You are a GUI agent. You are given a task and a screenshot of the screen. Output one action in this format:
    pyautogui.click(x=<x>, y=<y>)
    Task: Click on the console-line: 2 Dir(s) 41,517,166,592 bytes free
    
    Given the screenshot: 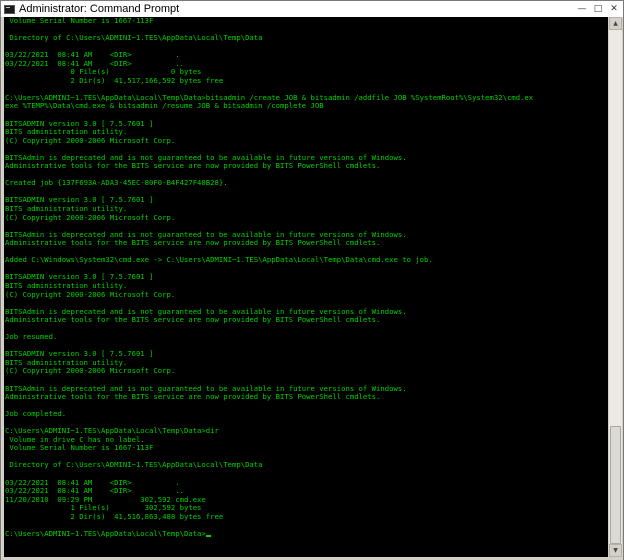 What is the action you would take?
    pyautogui.click(x=114, y=80)
    